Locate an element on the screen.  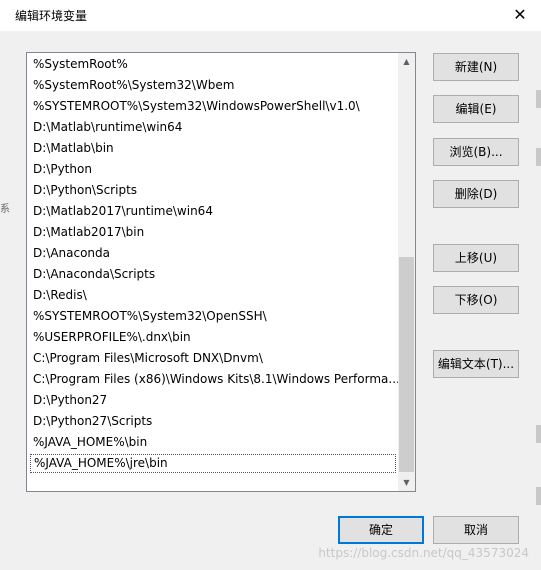
ok-button: 确定 is located at coordinates (381, 530).